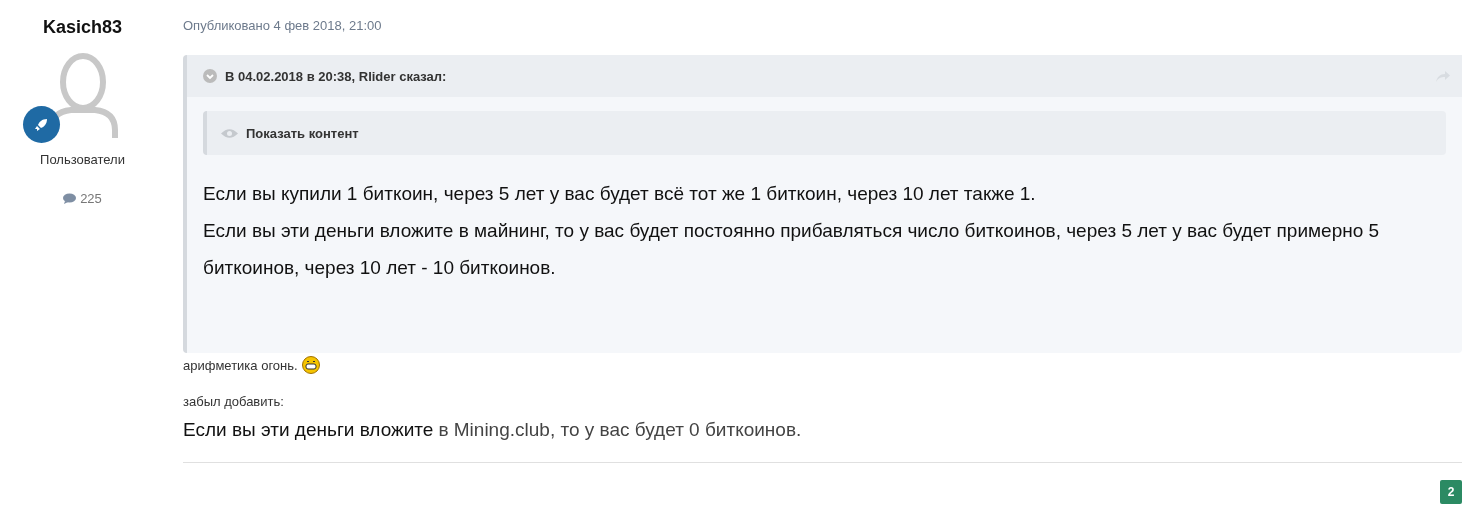 This screenshot has width=1474, height=528. What do you see at coordinates (308, 430) in the screenshot?
I see `final-lead-text: Если вы эти деньги вложите` at bounding box center [308, 430].